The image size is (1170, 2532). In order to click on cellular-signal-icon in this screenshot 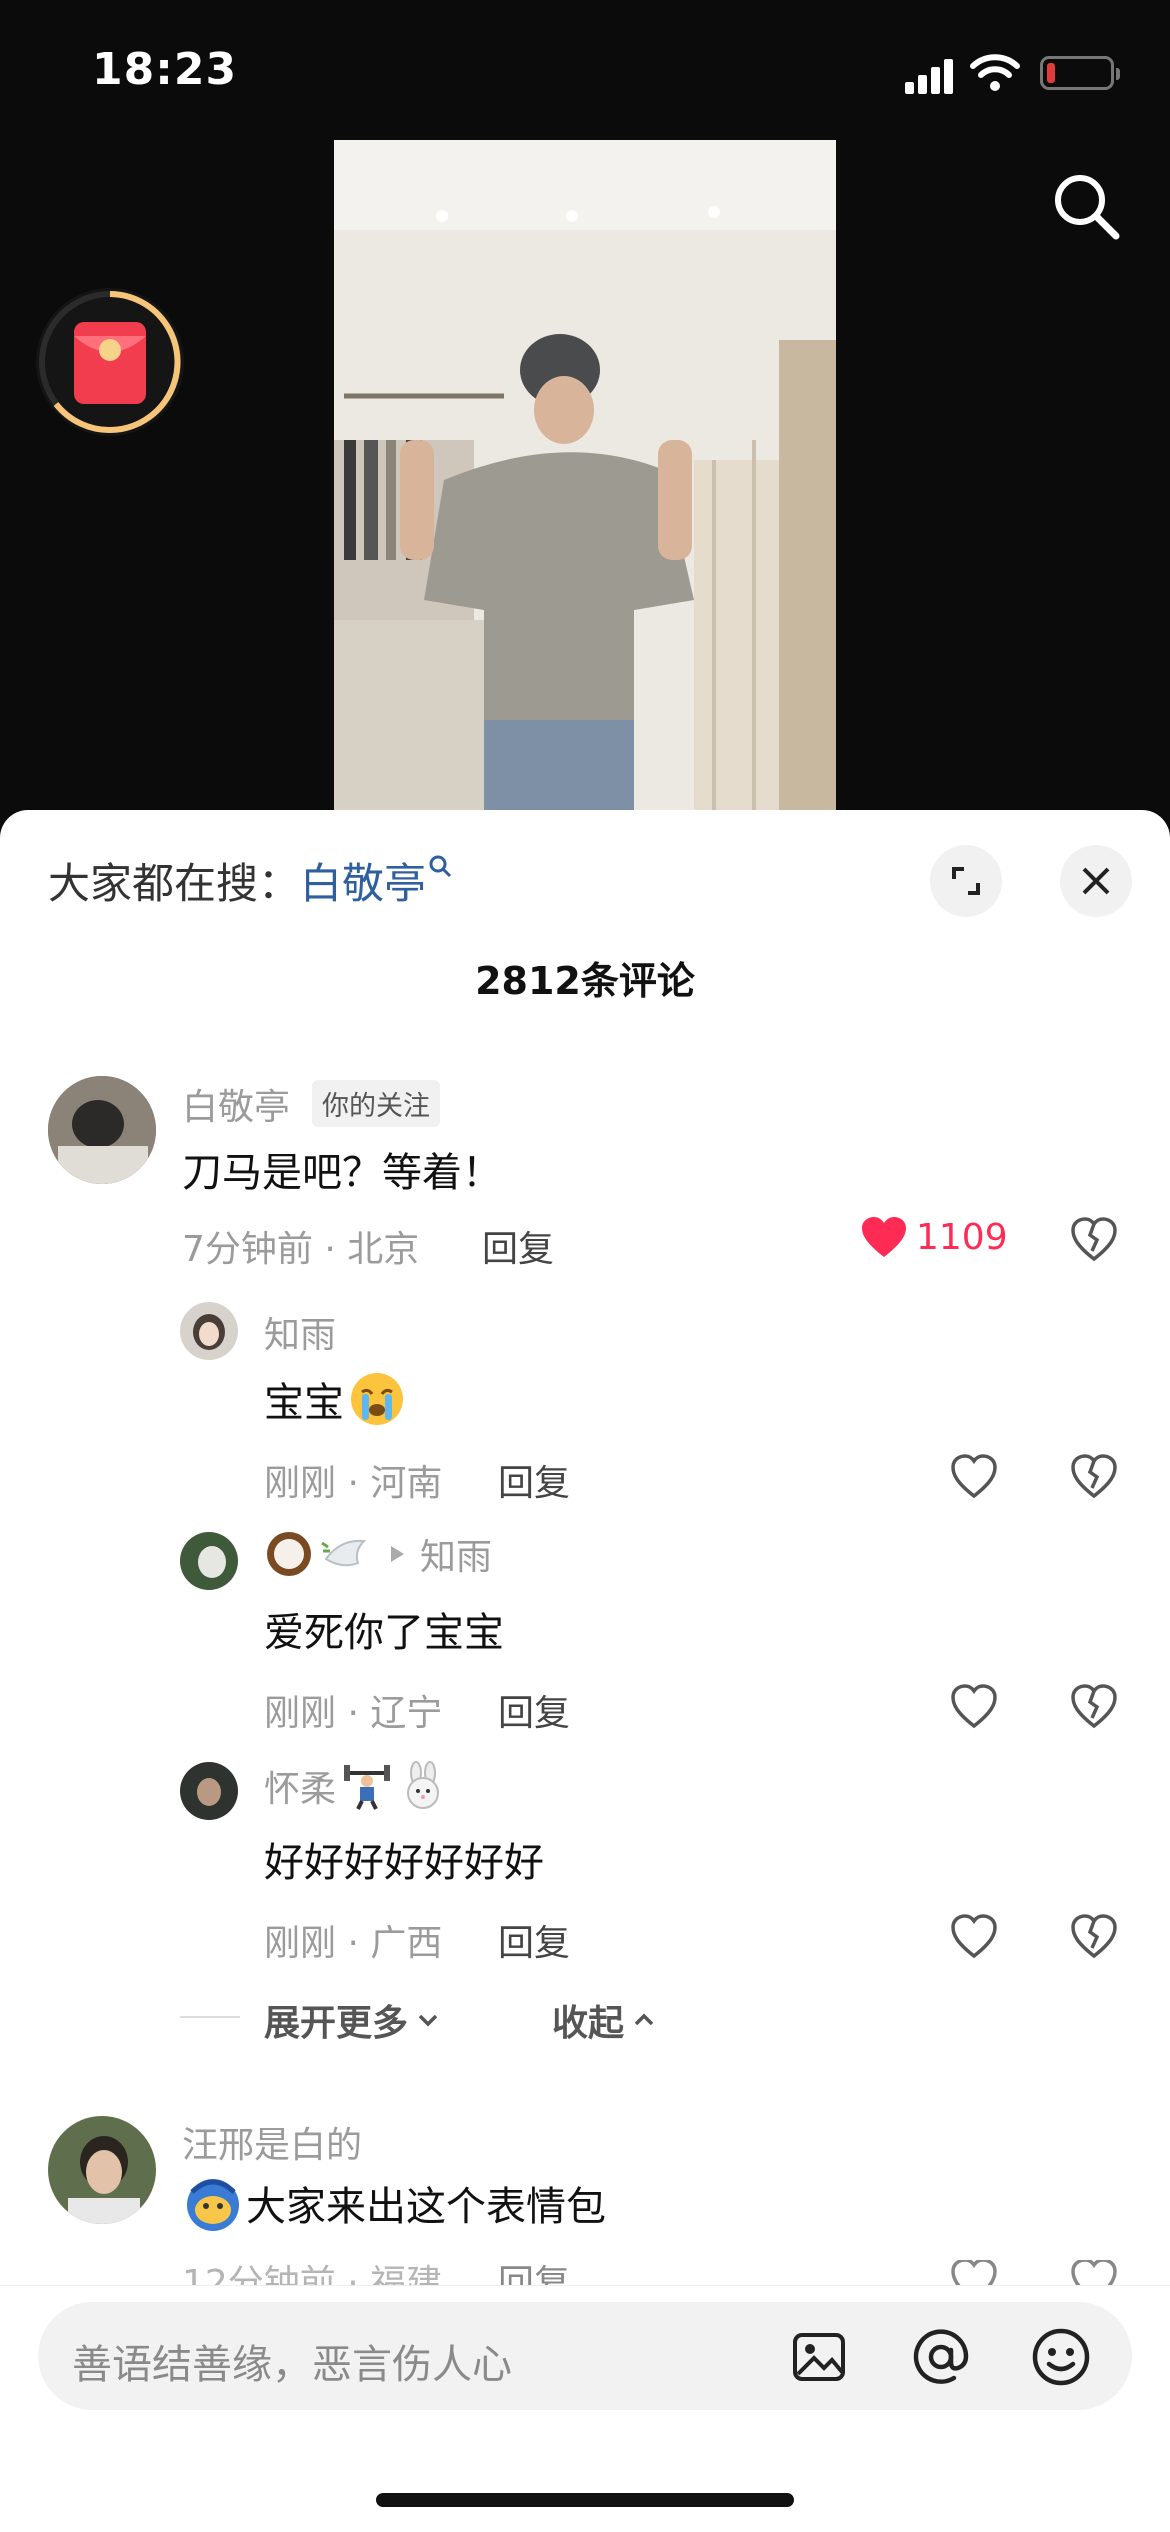, I will do `click(929, 76)`.